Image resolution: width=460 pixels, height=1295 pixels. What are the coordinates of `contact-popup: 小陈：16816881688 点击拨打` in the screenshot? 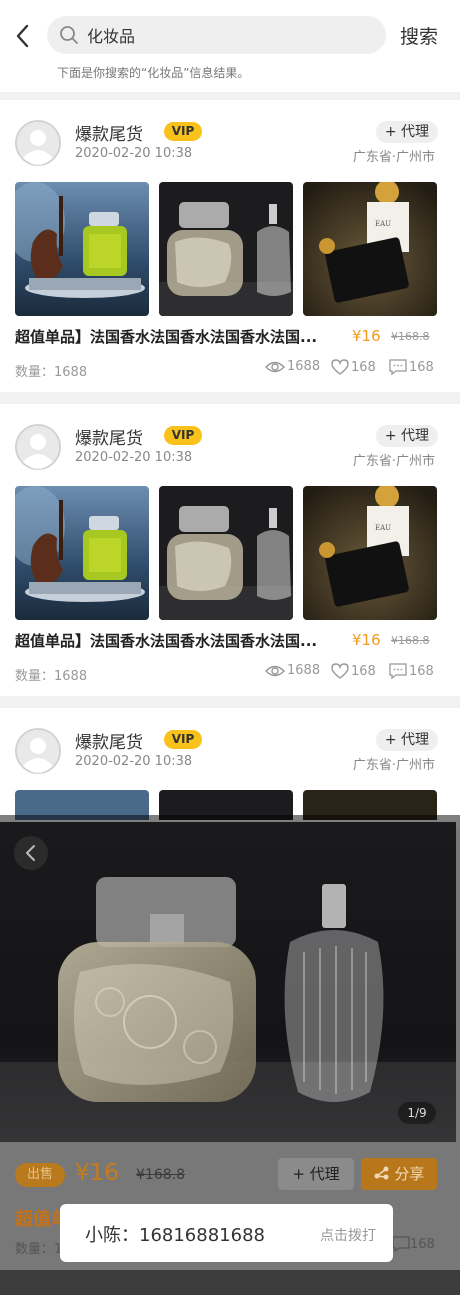 It's located at (226, 1233).